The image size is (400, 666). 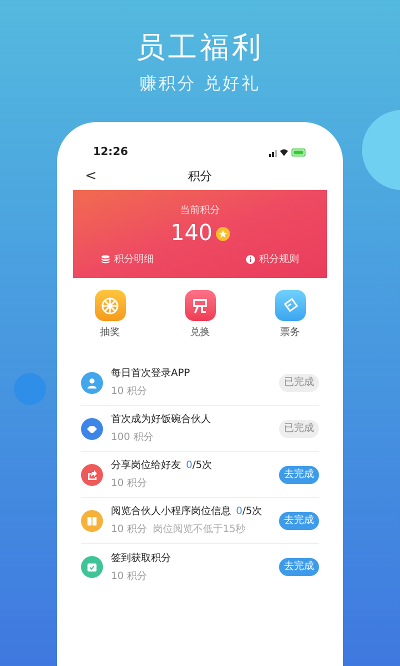 I want to click on shortcut-button: 票务, so click(x=290, y=315).